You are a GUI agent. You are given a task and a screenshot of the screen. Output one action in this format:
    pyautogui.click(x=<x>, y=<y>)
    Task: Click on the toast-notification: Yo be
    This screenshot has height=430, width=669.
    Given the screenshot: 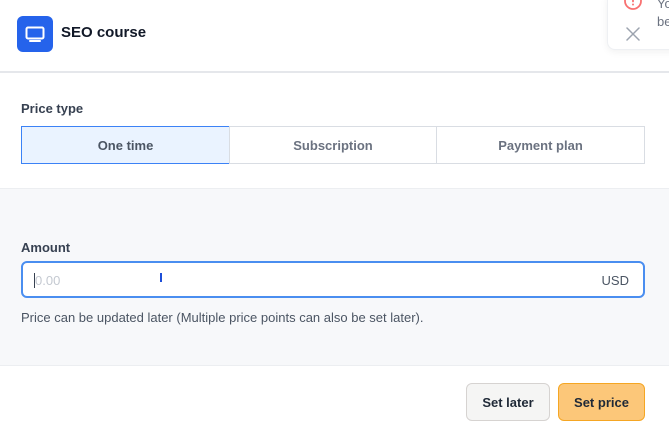 What is the action you would take?
    pyautogui.click(x=638, y=25)
    